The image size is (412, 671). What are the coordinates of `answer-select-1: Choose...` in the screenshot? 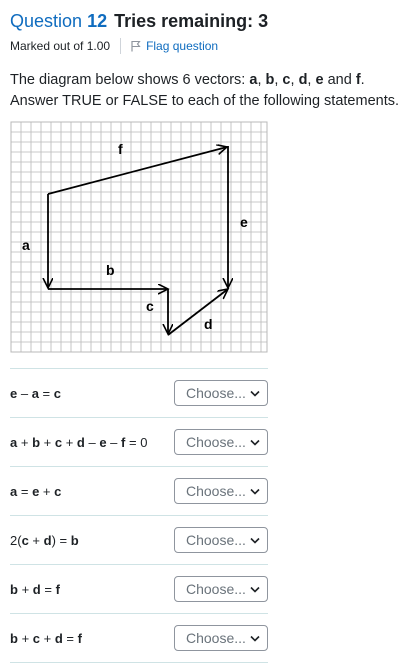 It's located at (221, 393).